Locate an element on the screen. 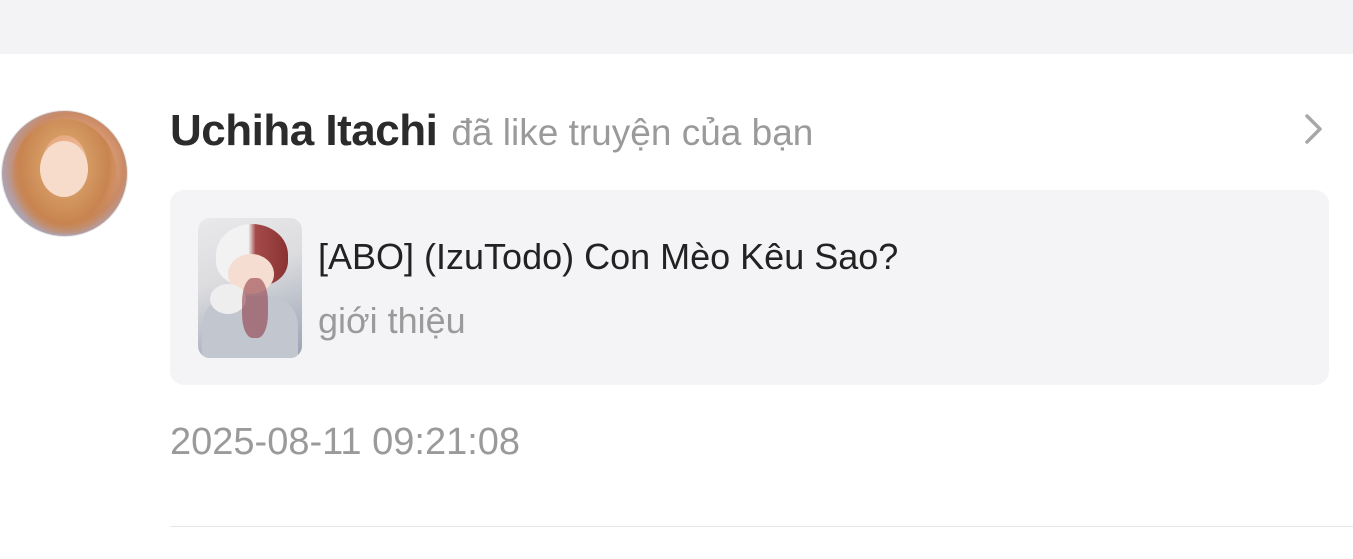  story-title: [ABO] (IzuTodo) Con Mèo Kêu Sao? is located at coordinates (608, 257).